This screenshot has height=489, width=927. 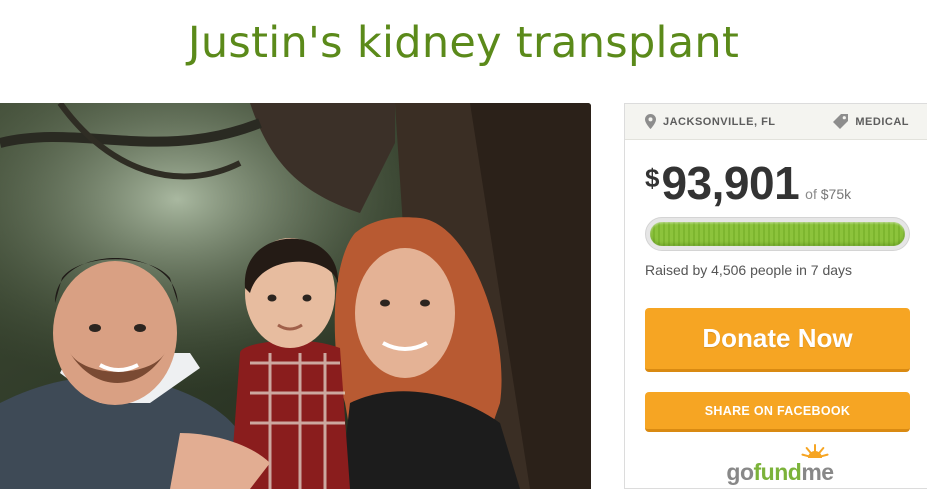 I want to click on category-label: MEDICAL, so click(x=882, y=121).